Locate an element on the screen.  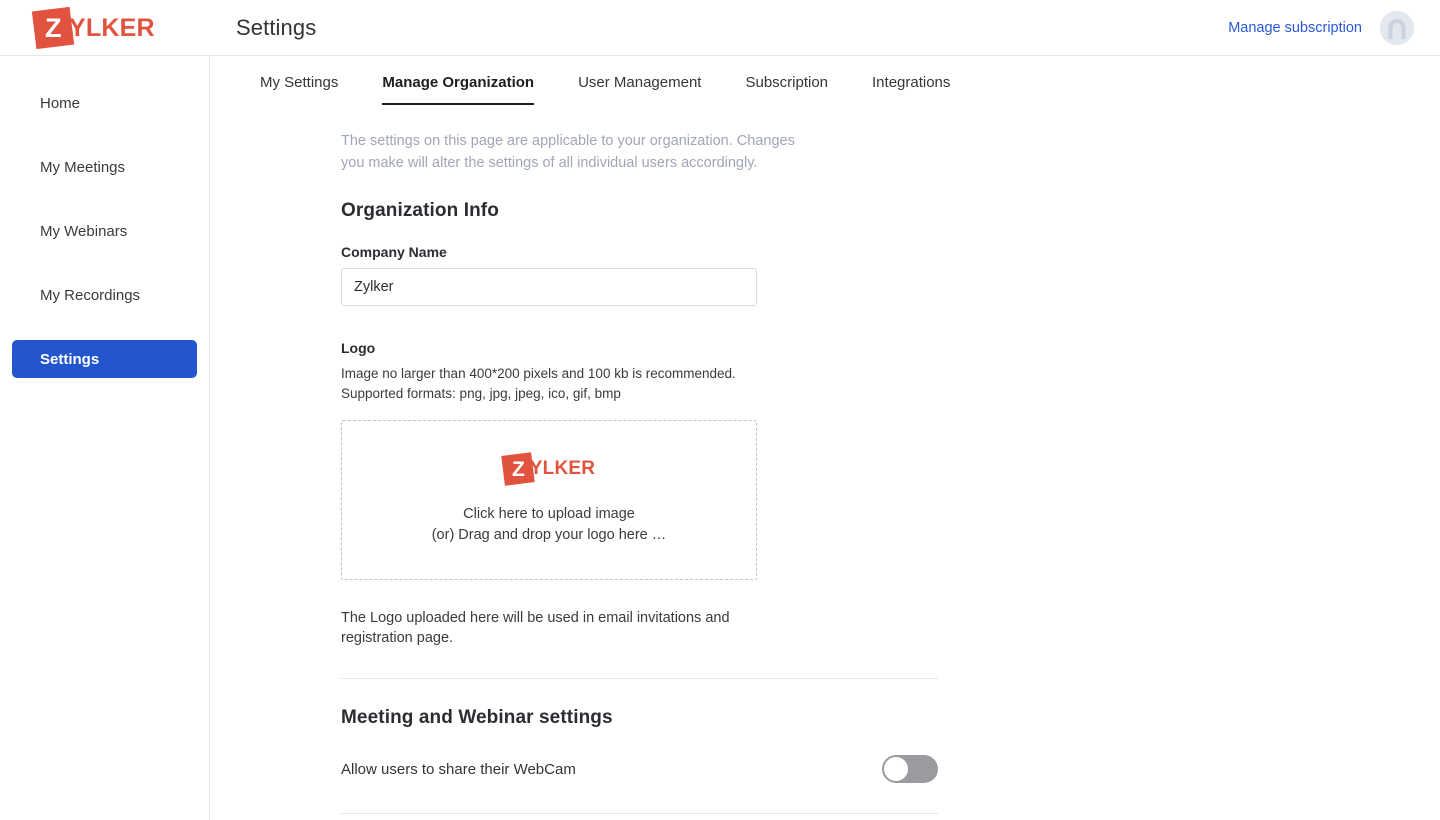
top-bar: Z YLKER Settings Manage subscription is located at coordinates (720, 28).